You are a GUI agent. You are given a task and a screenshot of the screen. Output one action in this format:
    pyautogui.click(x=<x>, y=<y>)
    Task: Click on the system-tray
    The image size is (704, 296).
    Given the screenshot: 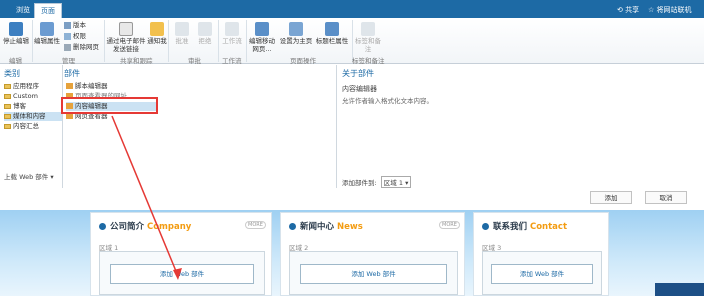 What is the action you would take?
    pyautogui.click(x=679, y=289)
    